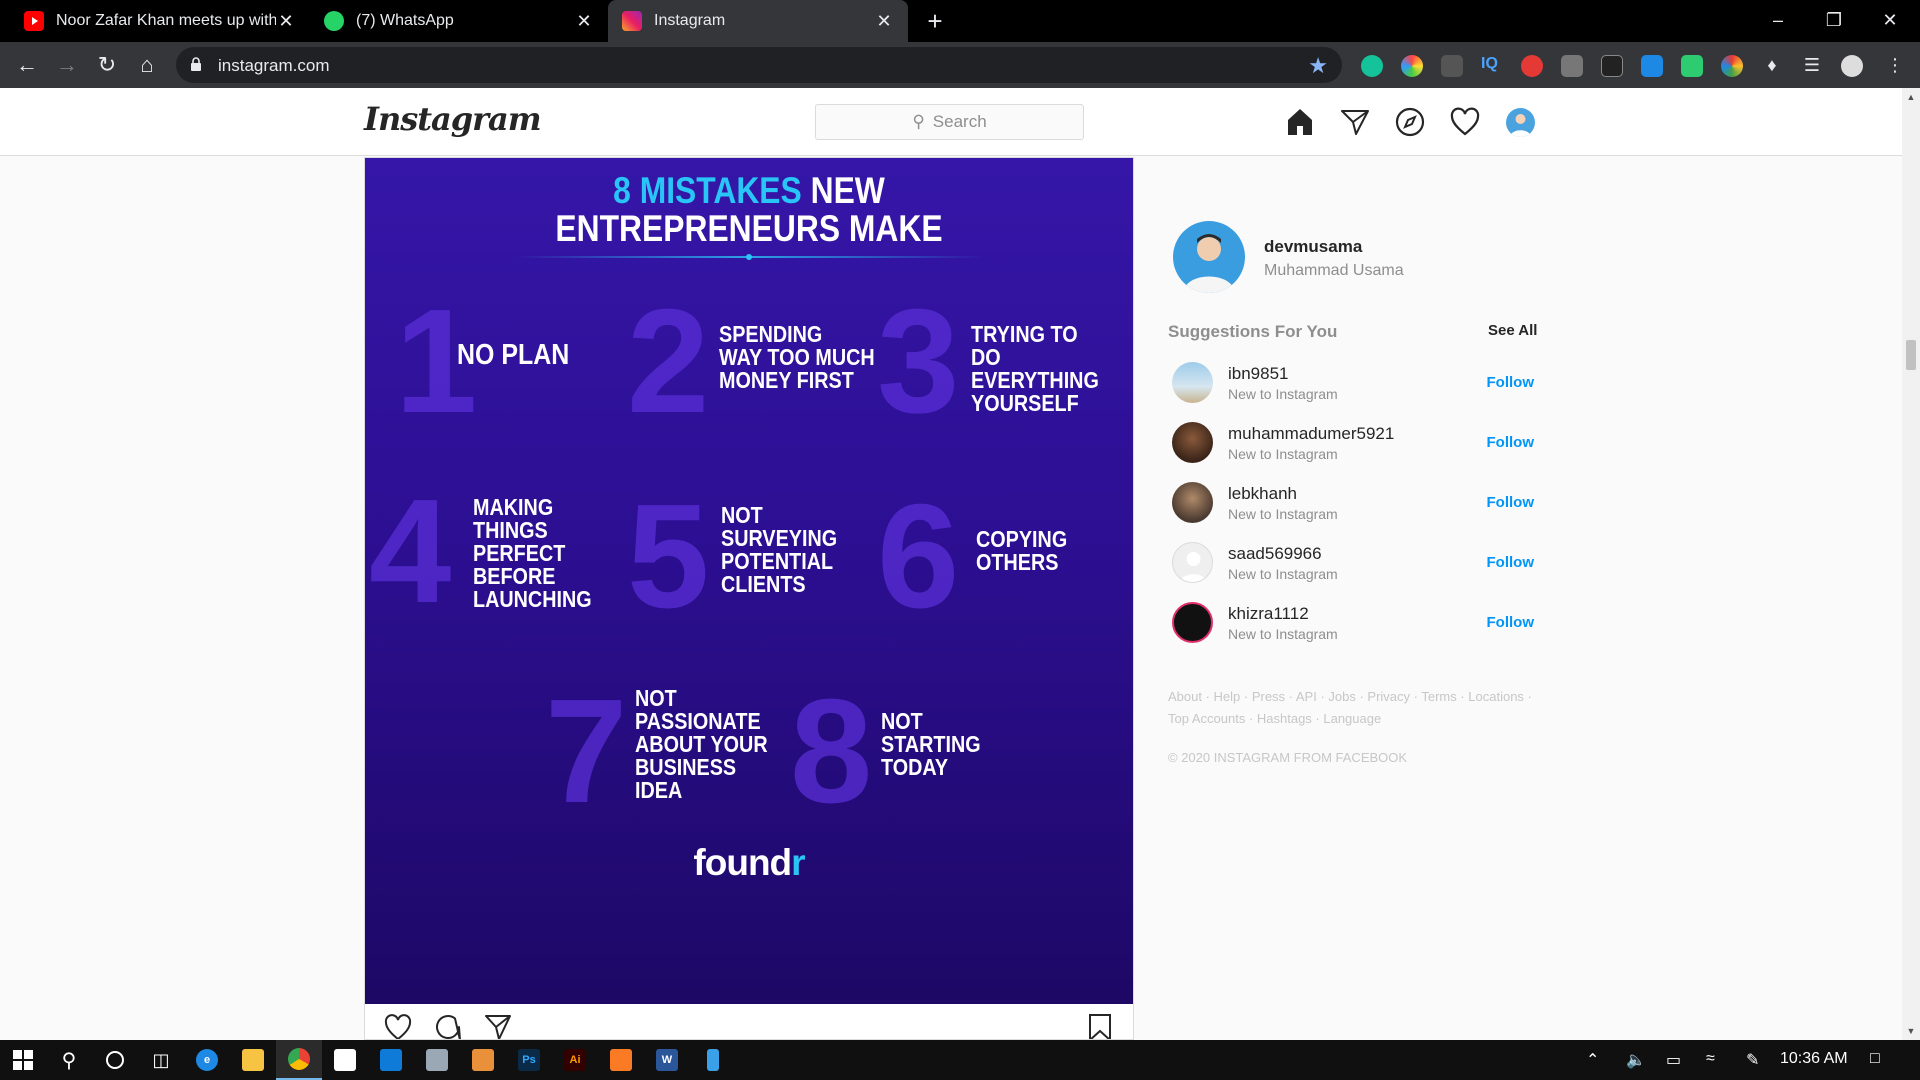 Image resolution: width=1920 pixels, height=1080 pixels. Describe the element at coordinates (437, 1060) in the screenshot. I see `camera-icon` at that location.